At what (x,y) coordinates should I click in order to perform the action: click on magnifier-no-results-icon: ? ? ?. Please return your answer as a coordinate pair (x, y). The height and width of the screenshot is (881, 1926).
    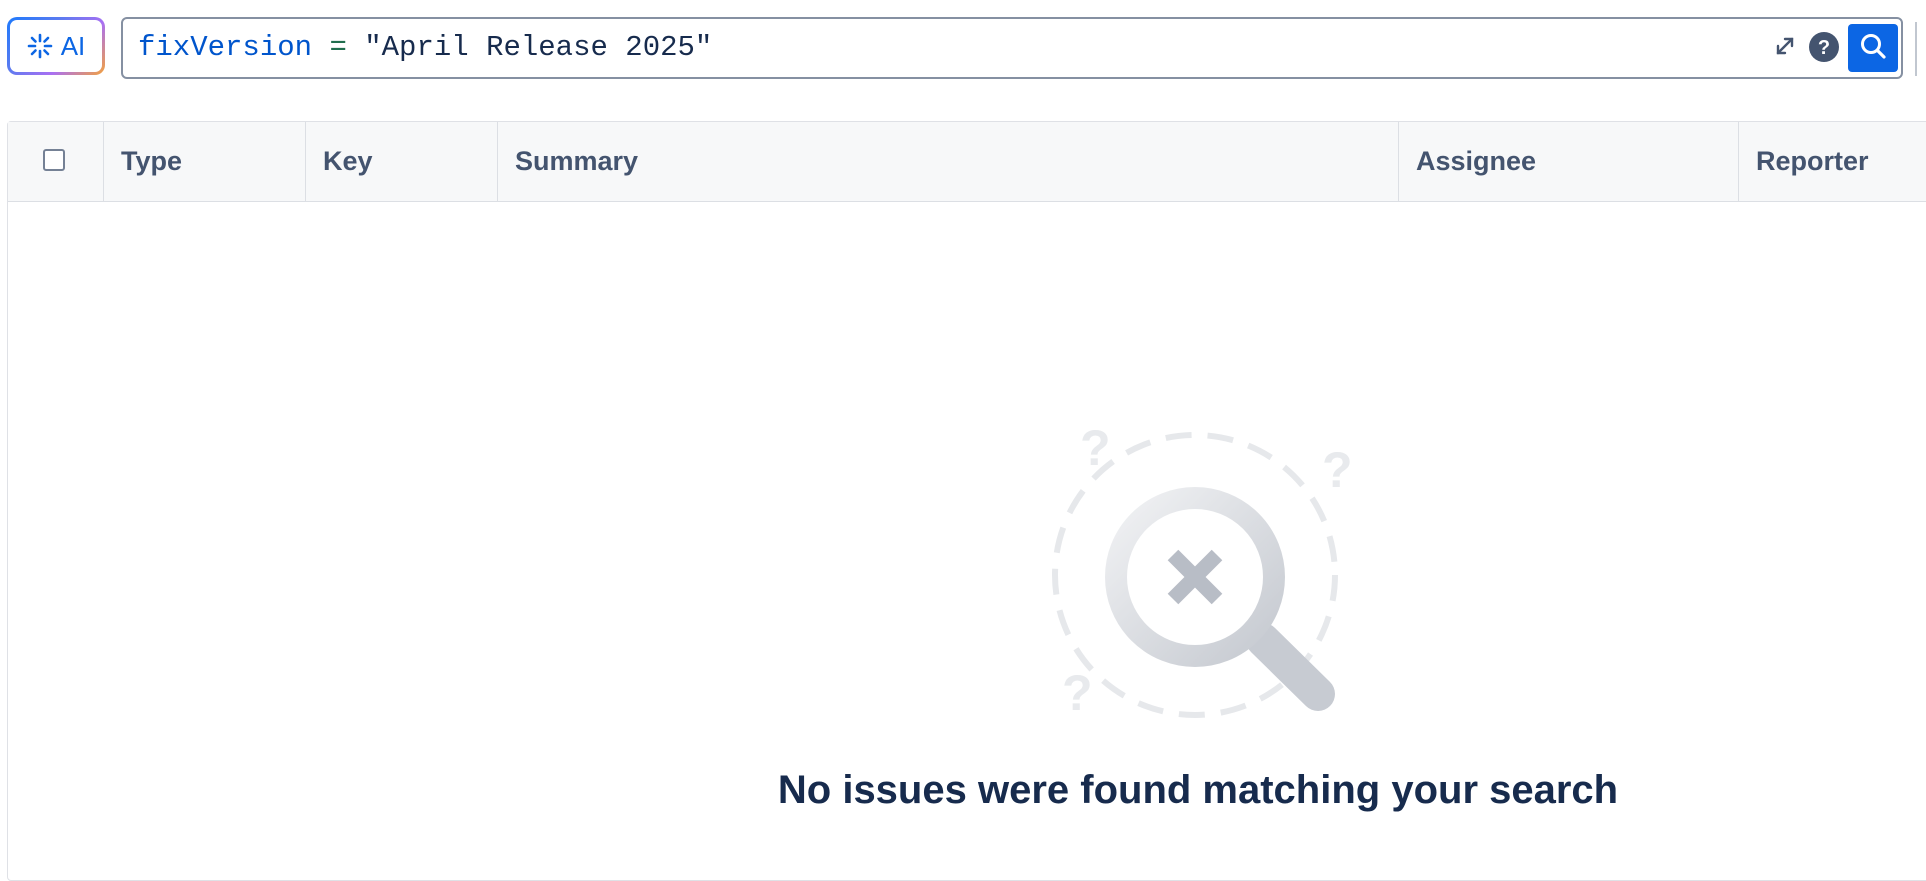
    Looking at the image, I should click on (1200, 575).